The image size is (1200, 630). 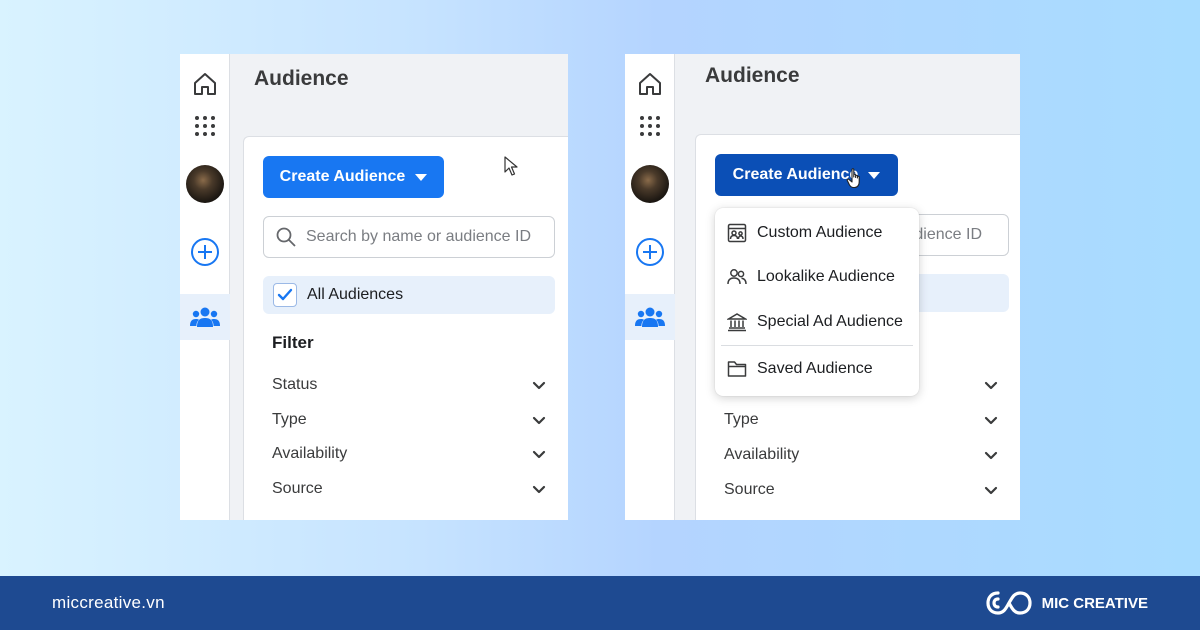 I want to click on hand-pointer-cursor-icon, so click(x=853, y=178).